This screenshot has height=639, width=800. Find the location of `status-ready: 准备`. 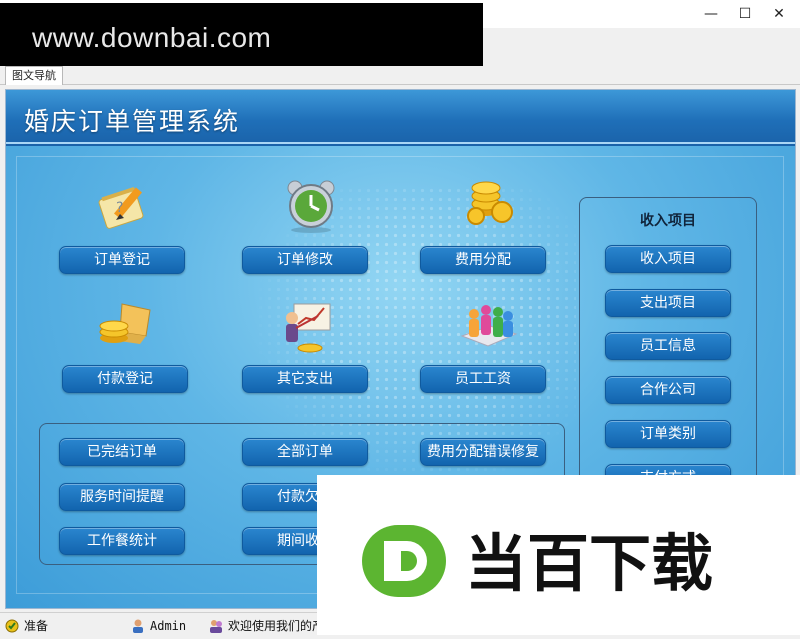

status-ready: 准备 is located at coordinates (26, 625).